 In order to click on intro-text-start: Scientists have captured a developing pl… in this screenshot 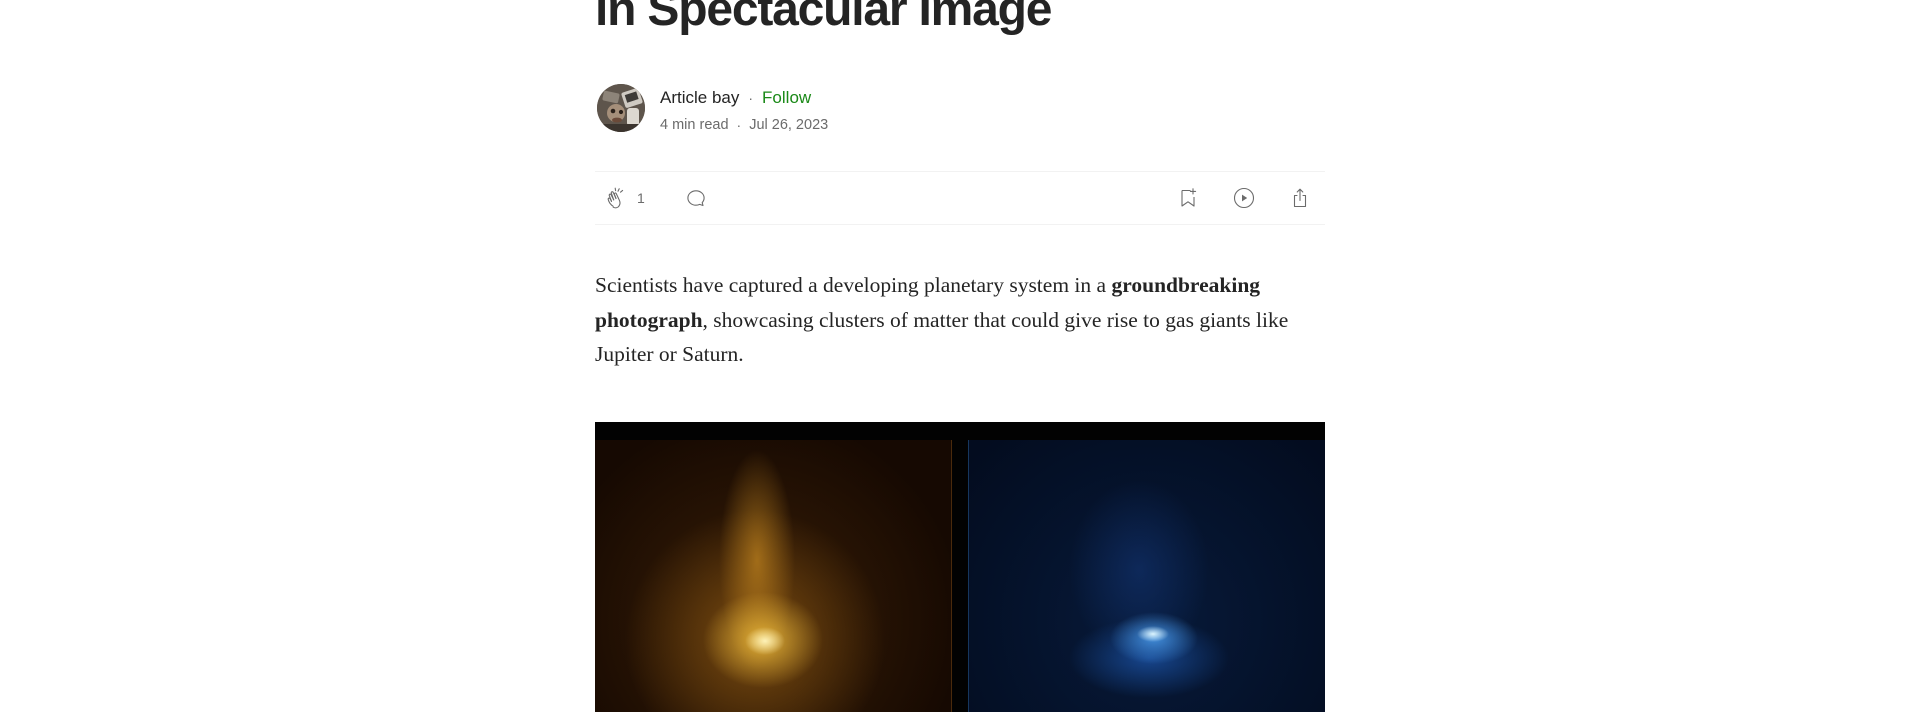, I will do `click(853, 285)`.